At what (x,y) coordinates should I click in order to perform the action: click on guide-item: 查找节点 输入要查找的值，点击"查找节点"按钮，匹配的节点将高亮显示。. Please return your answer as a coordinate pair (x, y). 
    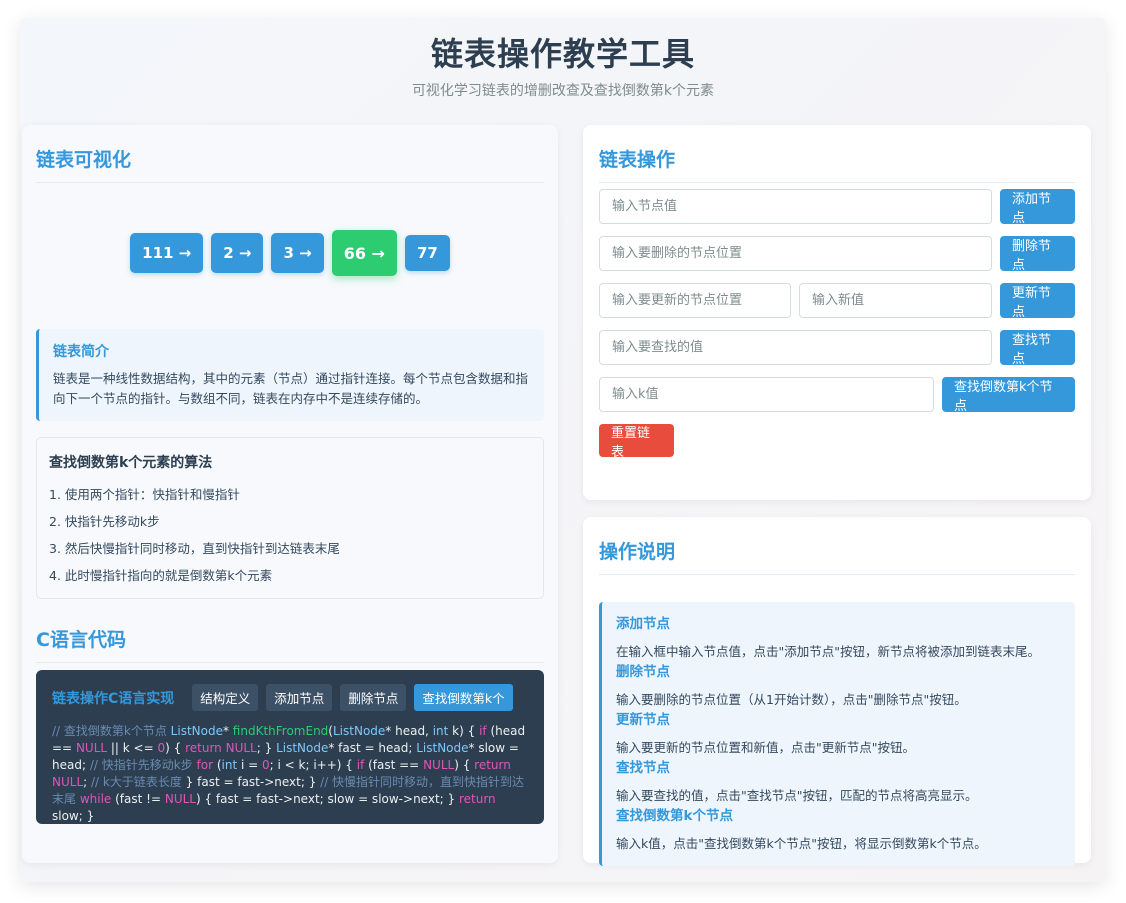
    Looking at the image, I should click on (838, 782).